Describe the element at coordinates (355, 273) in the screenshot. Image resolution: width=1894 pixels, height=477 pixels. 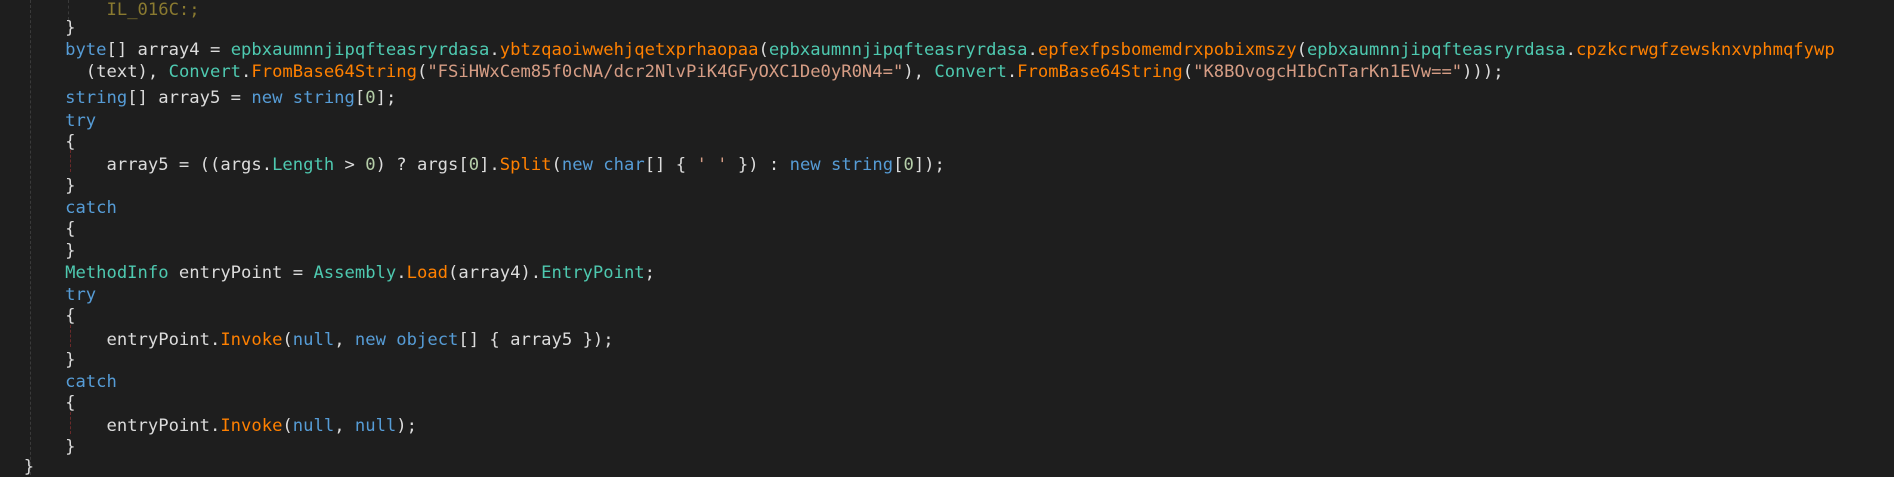
I see `code-token: Assembly` at that location.